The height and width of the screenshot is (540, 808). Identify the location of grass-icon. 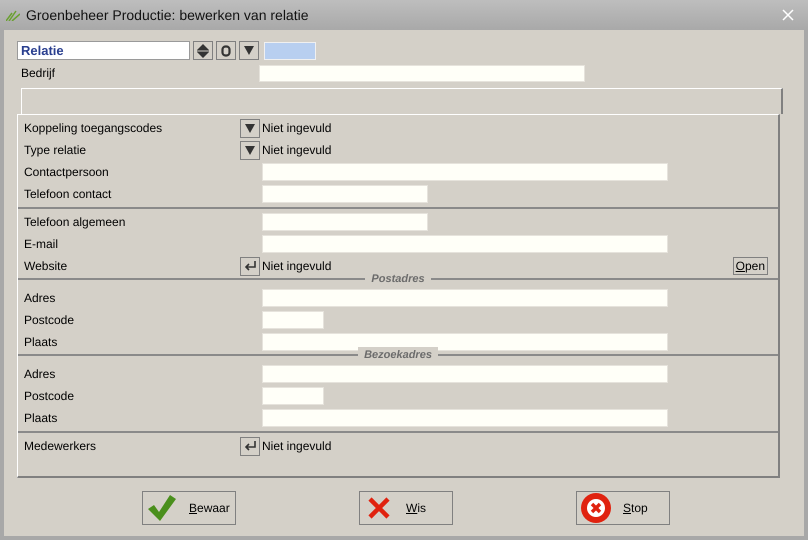
(13, 15).